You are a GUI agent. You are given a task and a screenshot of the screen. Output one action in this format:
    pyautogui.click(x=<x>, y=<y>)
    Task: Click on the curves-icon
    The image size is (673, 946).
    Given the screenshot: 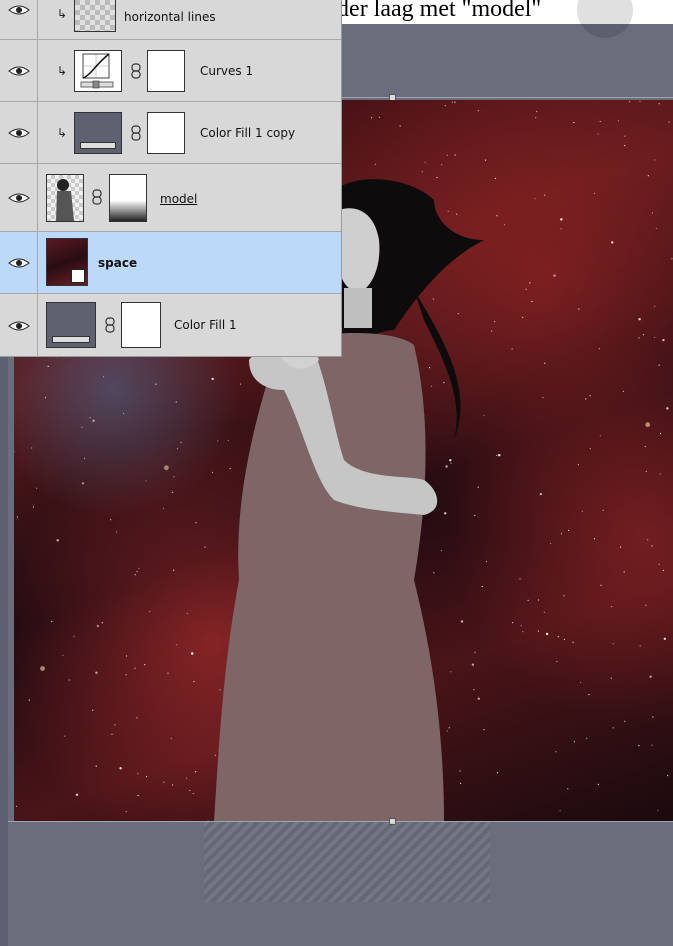 What is the action you would take?
    pyautogui.click(x=97, y=71)
    